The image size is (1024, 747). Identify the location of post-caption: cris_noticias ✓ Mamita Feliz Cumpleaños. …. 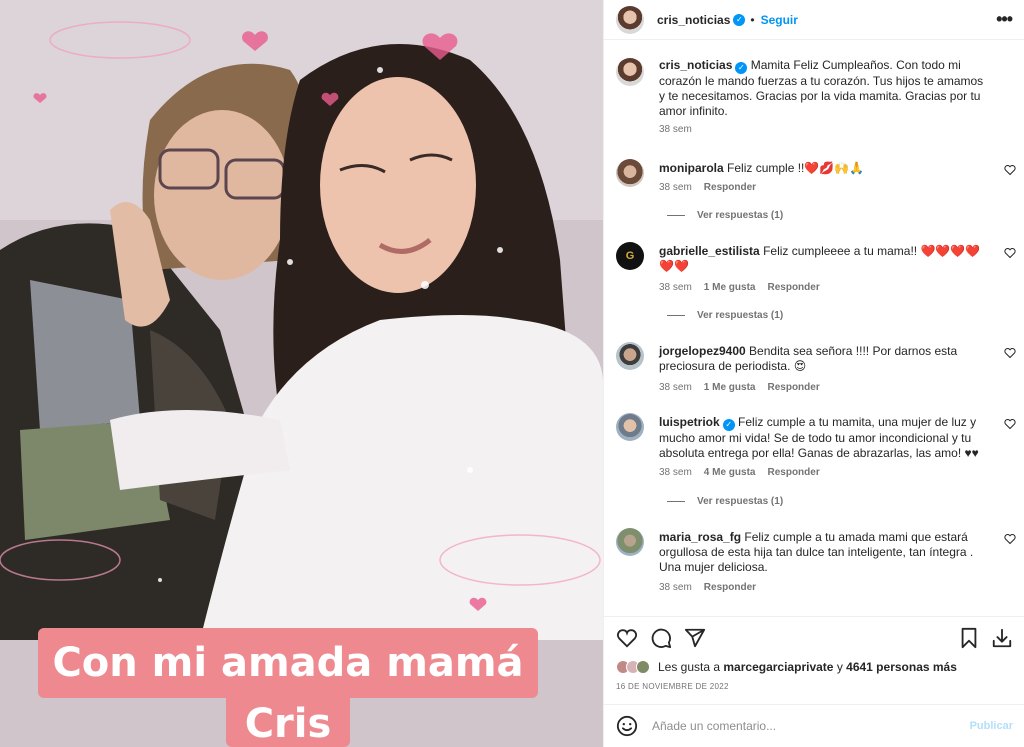
(816, 98).